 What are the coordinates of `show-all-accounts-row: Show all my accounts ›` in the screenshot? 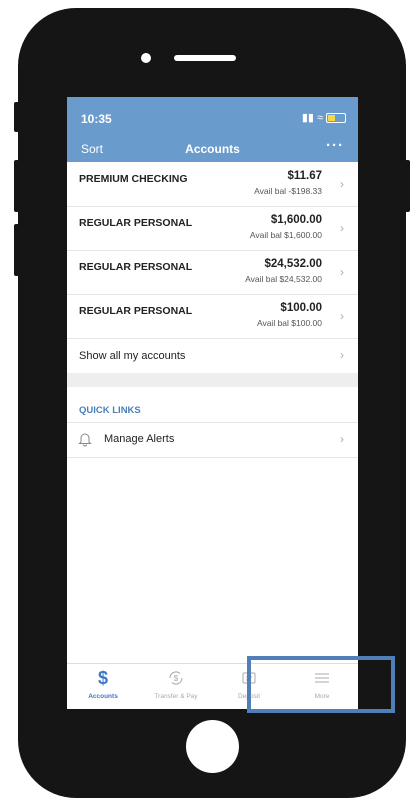 It's located at (212, 356).